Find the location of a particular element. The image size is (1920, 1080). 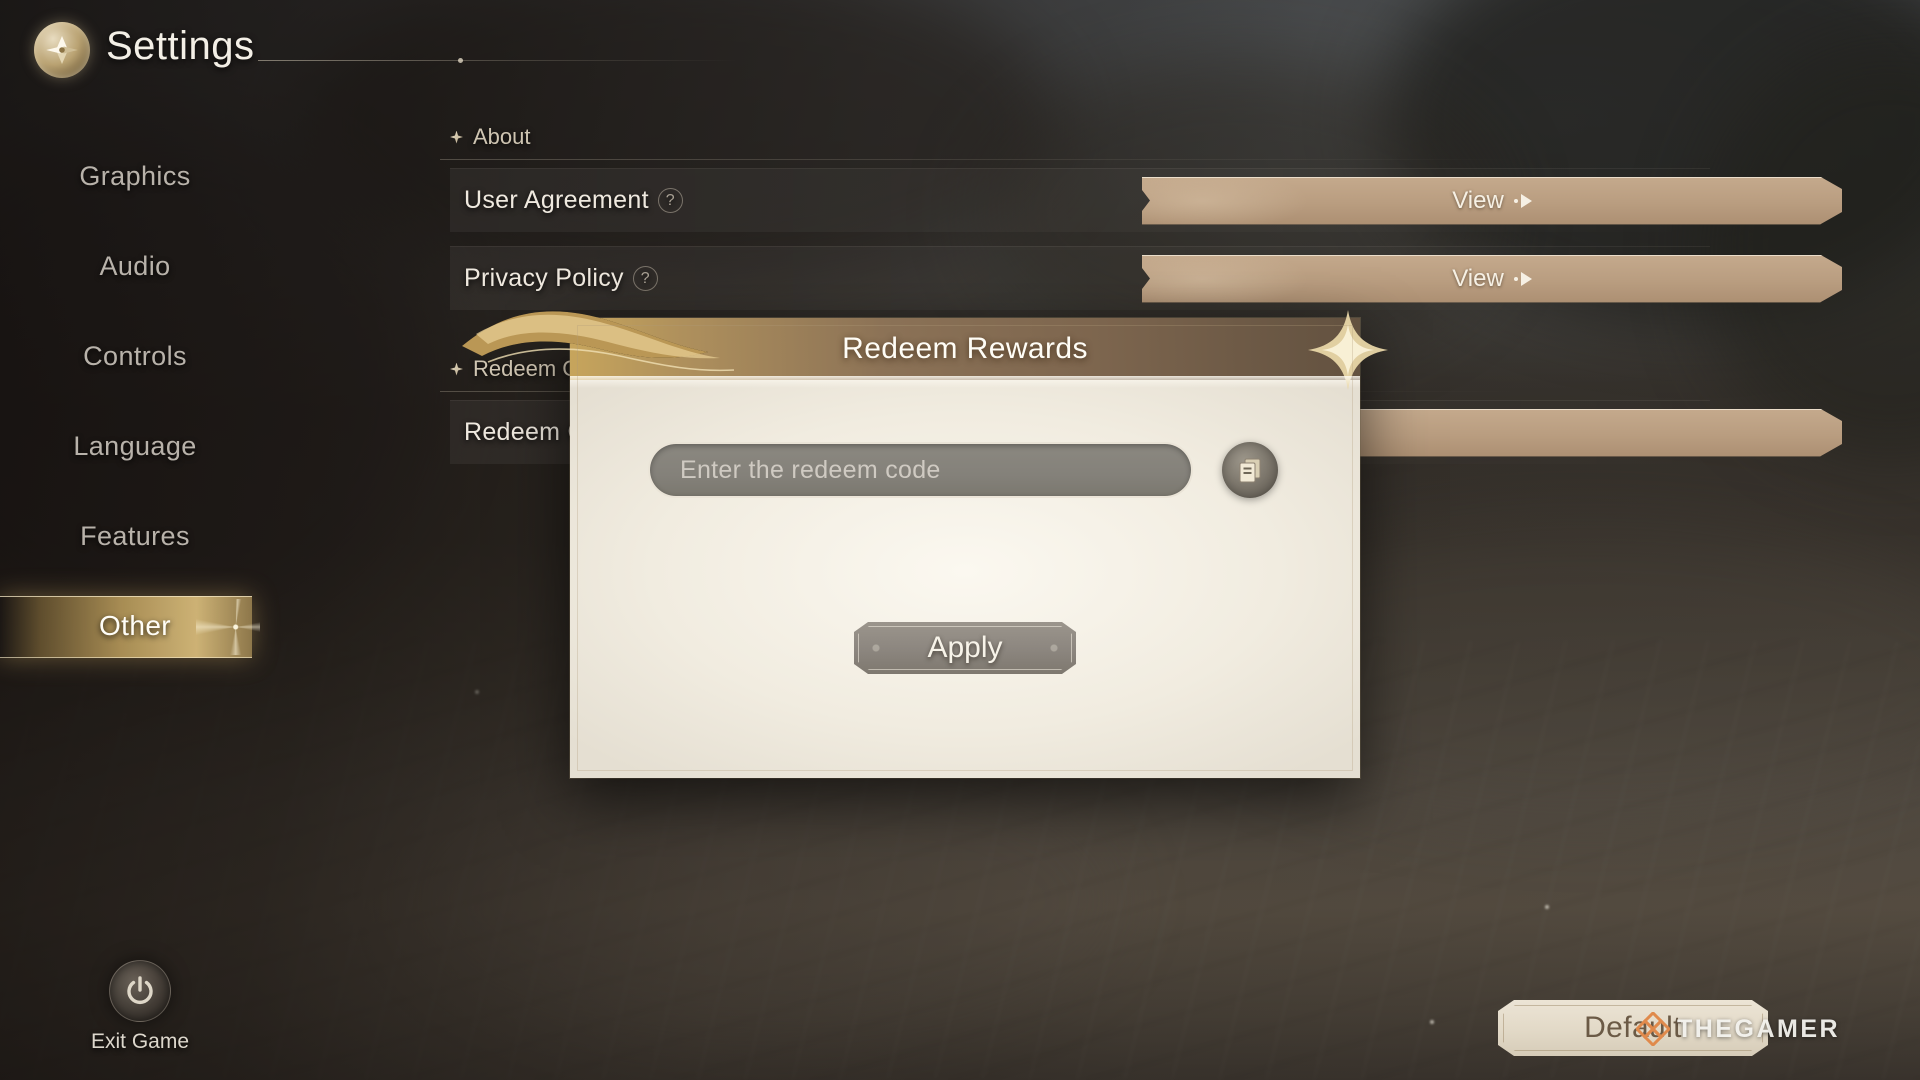

sidebar-item-label: Audio is located at coordinates (135, 265).